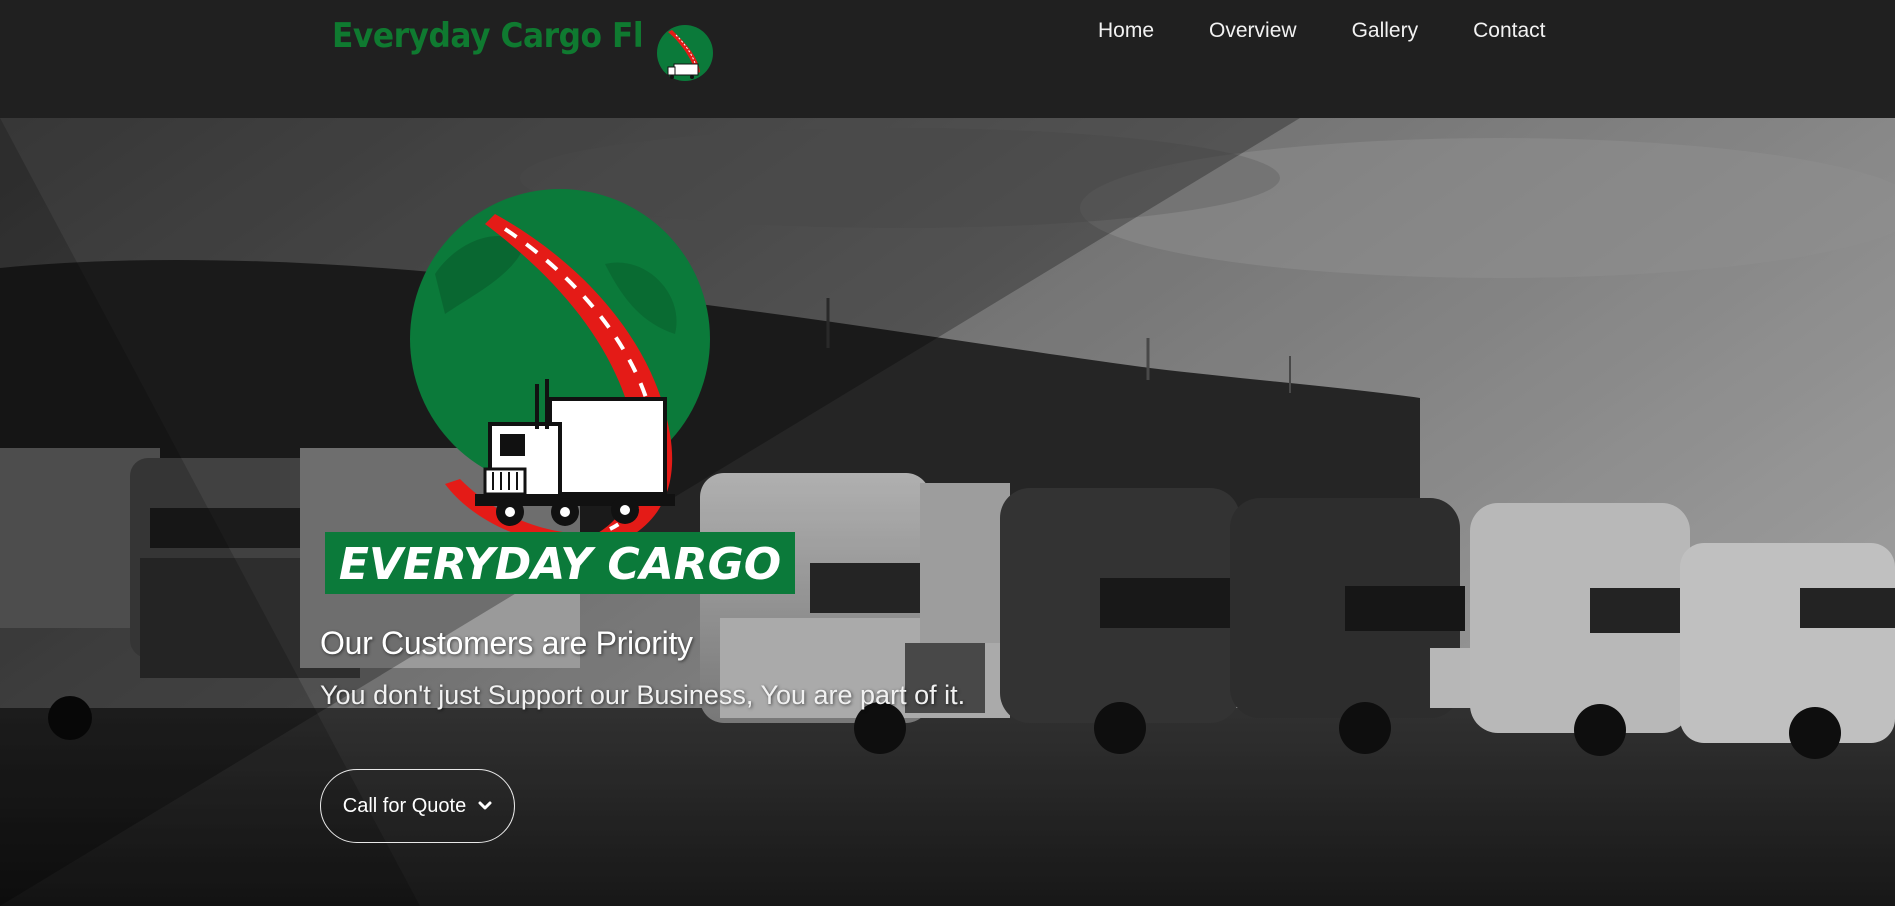  What do you see at coordinates (685, 55) in the screenshot?
I see `globe-truck-logo-icon` at bounding box center [685, 55].